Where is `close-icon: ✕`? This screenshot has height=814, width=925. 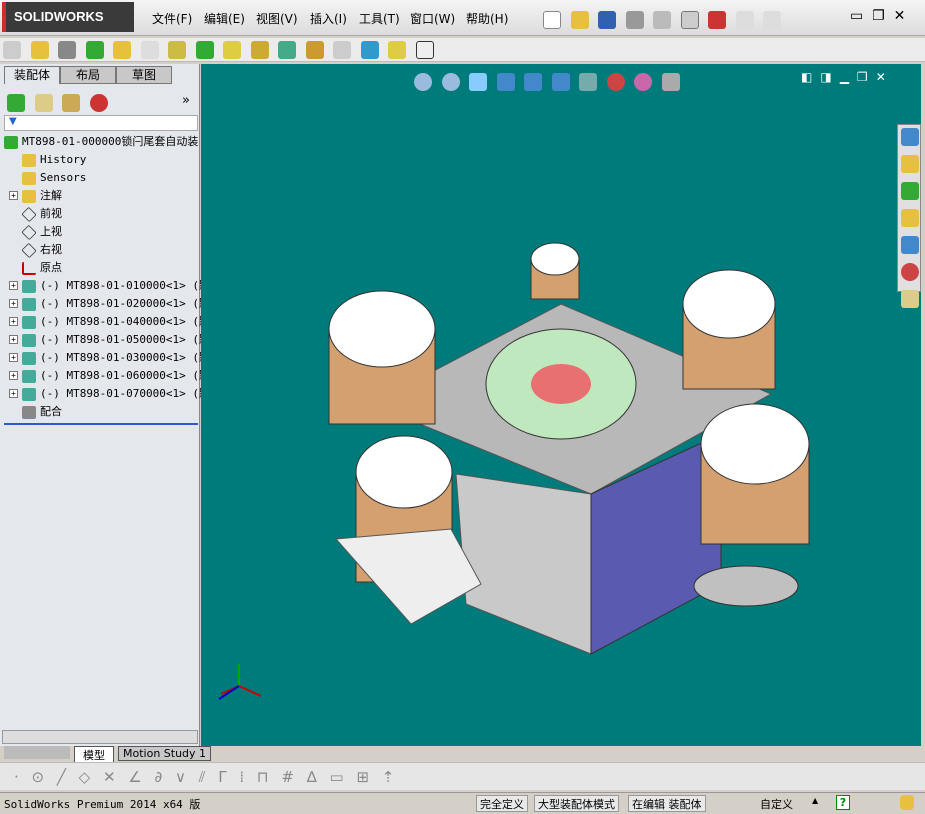 close-icon: ✕ is located at coordinates (900, 16).